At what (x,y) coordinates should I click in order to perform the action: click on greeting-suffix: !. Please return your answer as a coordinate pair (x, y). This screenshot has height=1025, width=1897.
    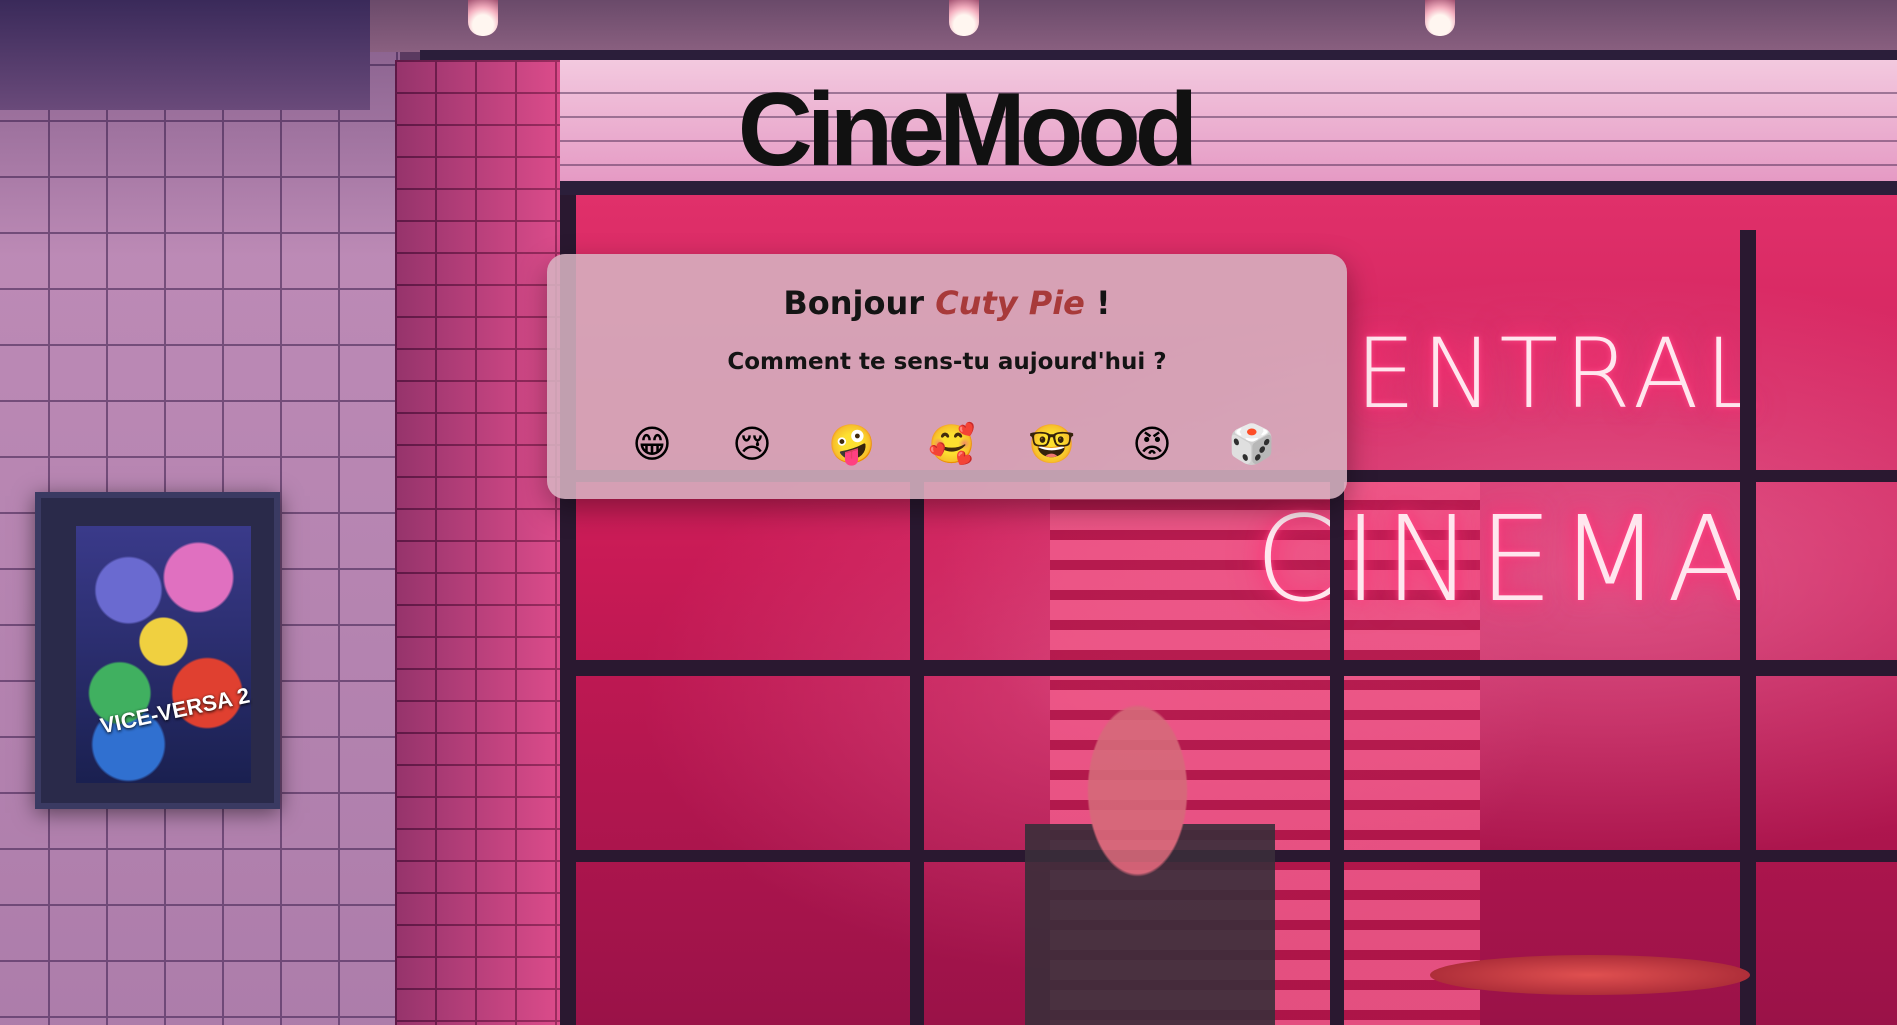
    Looking at the image, I should click on (1103, 303).